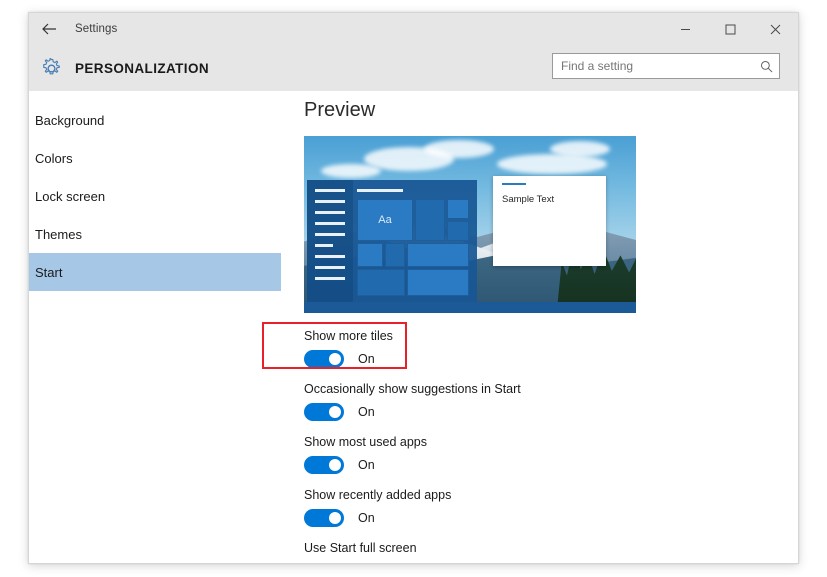 The image size is (827, 577). I want to click on back-arrow-icon, so click(48, 29).